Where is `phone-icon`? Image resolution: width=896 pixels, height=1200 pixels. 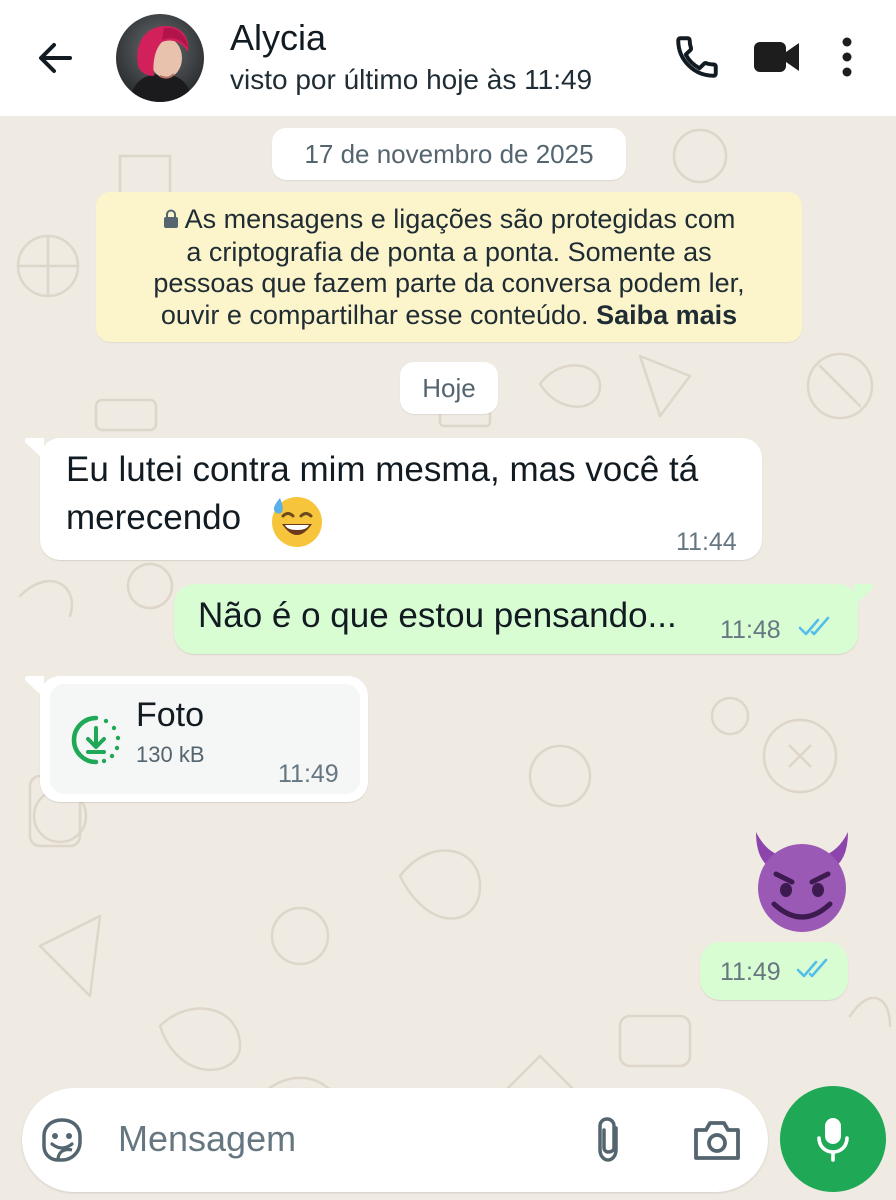 phone-icon is located at coordinates (697, 59).